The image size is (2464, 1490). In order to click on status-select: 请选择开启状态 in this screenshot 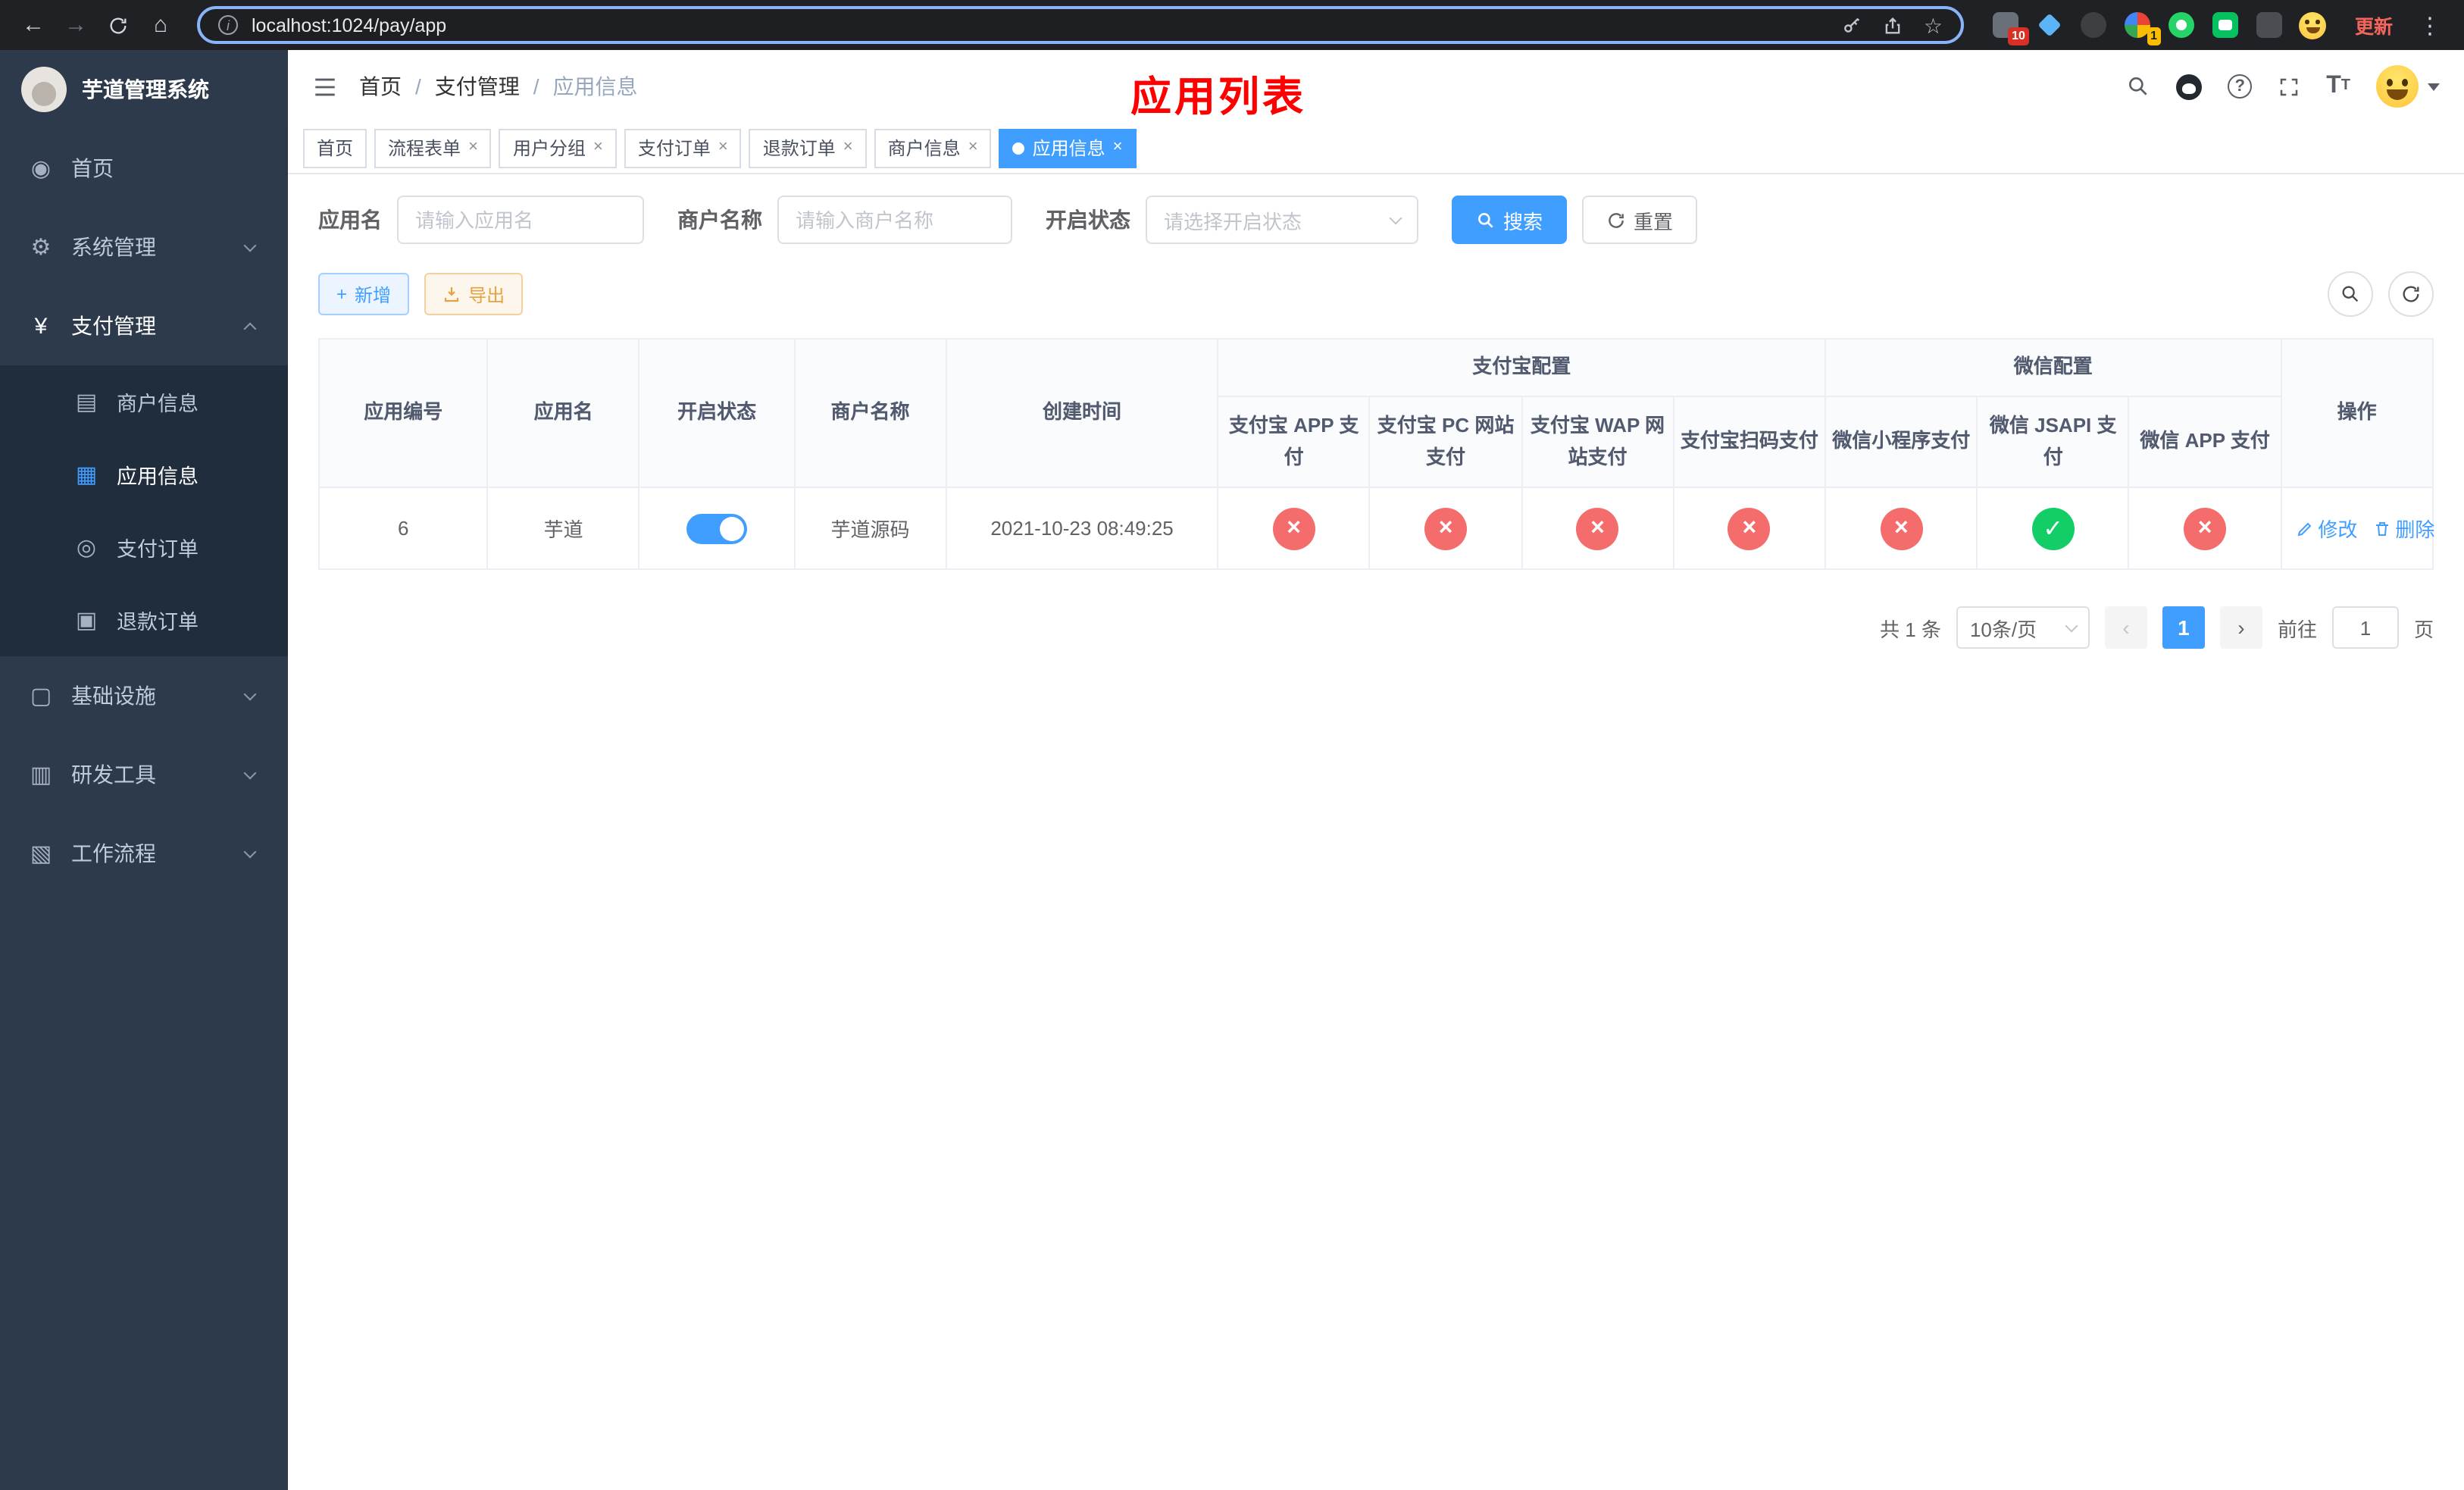, I will do `click(1282, 220)`.